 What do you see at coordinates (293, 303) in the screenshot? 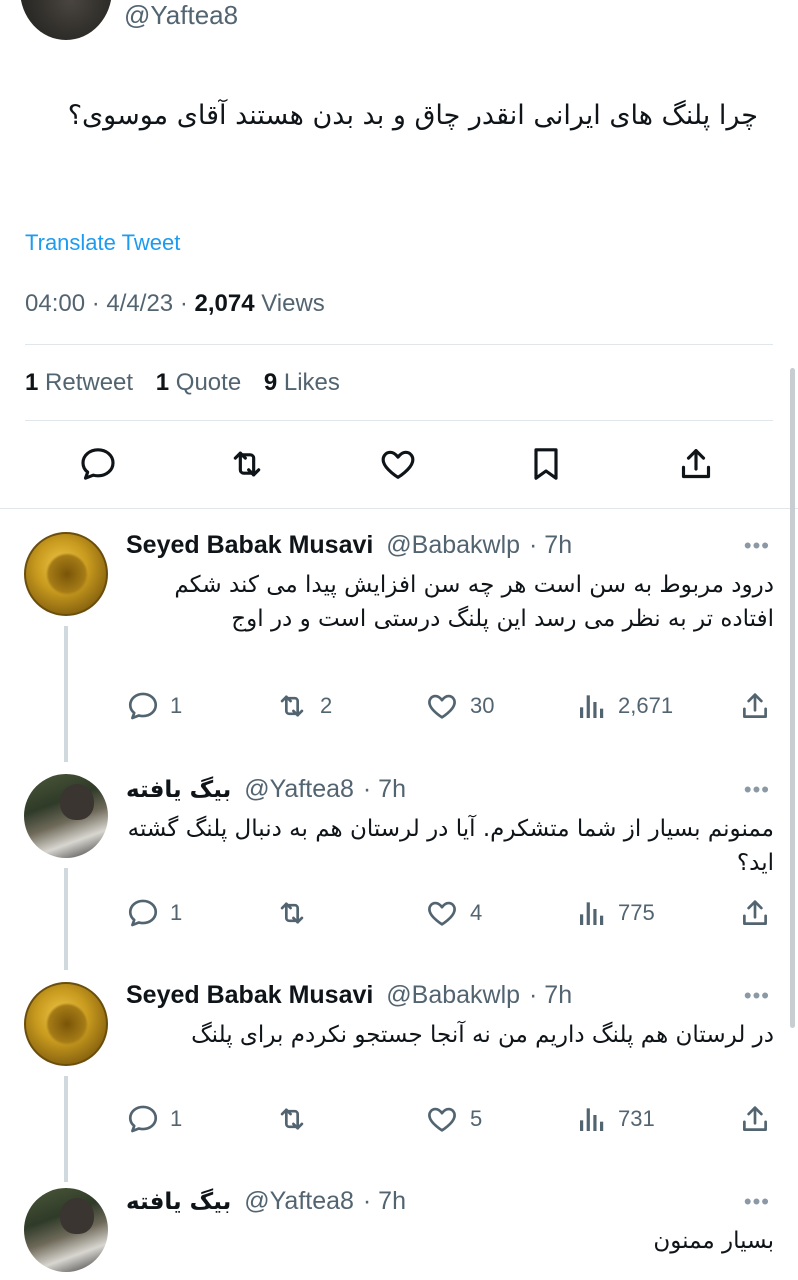
I see `views-label: Views` at bounding box center [293, 303].